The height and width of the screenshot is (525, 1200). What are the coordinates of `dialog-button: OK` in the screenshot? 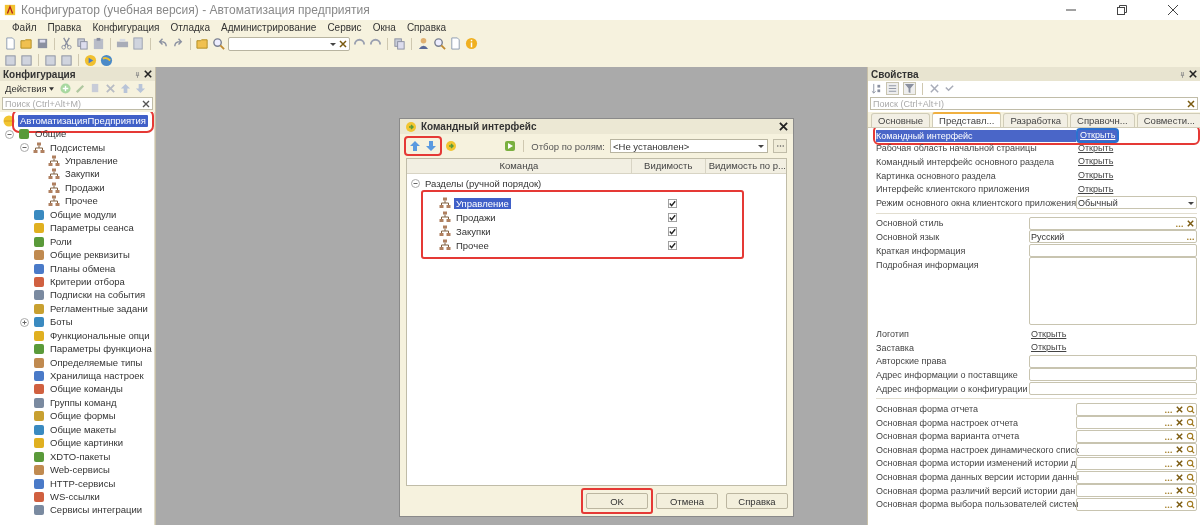 It's located at (617, 501).